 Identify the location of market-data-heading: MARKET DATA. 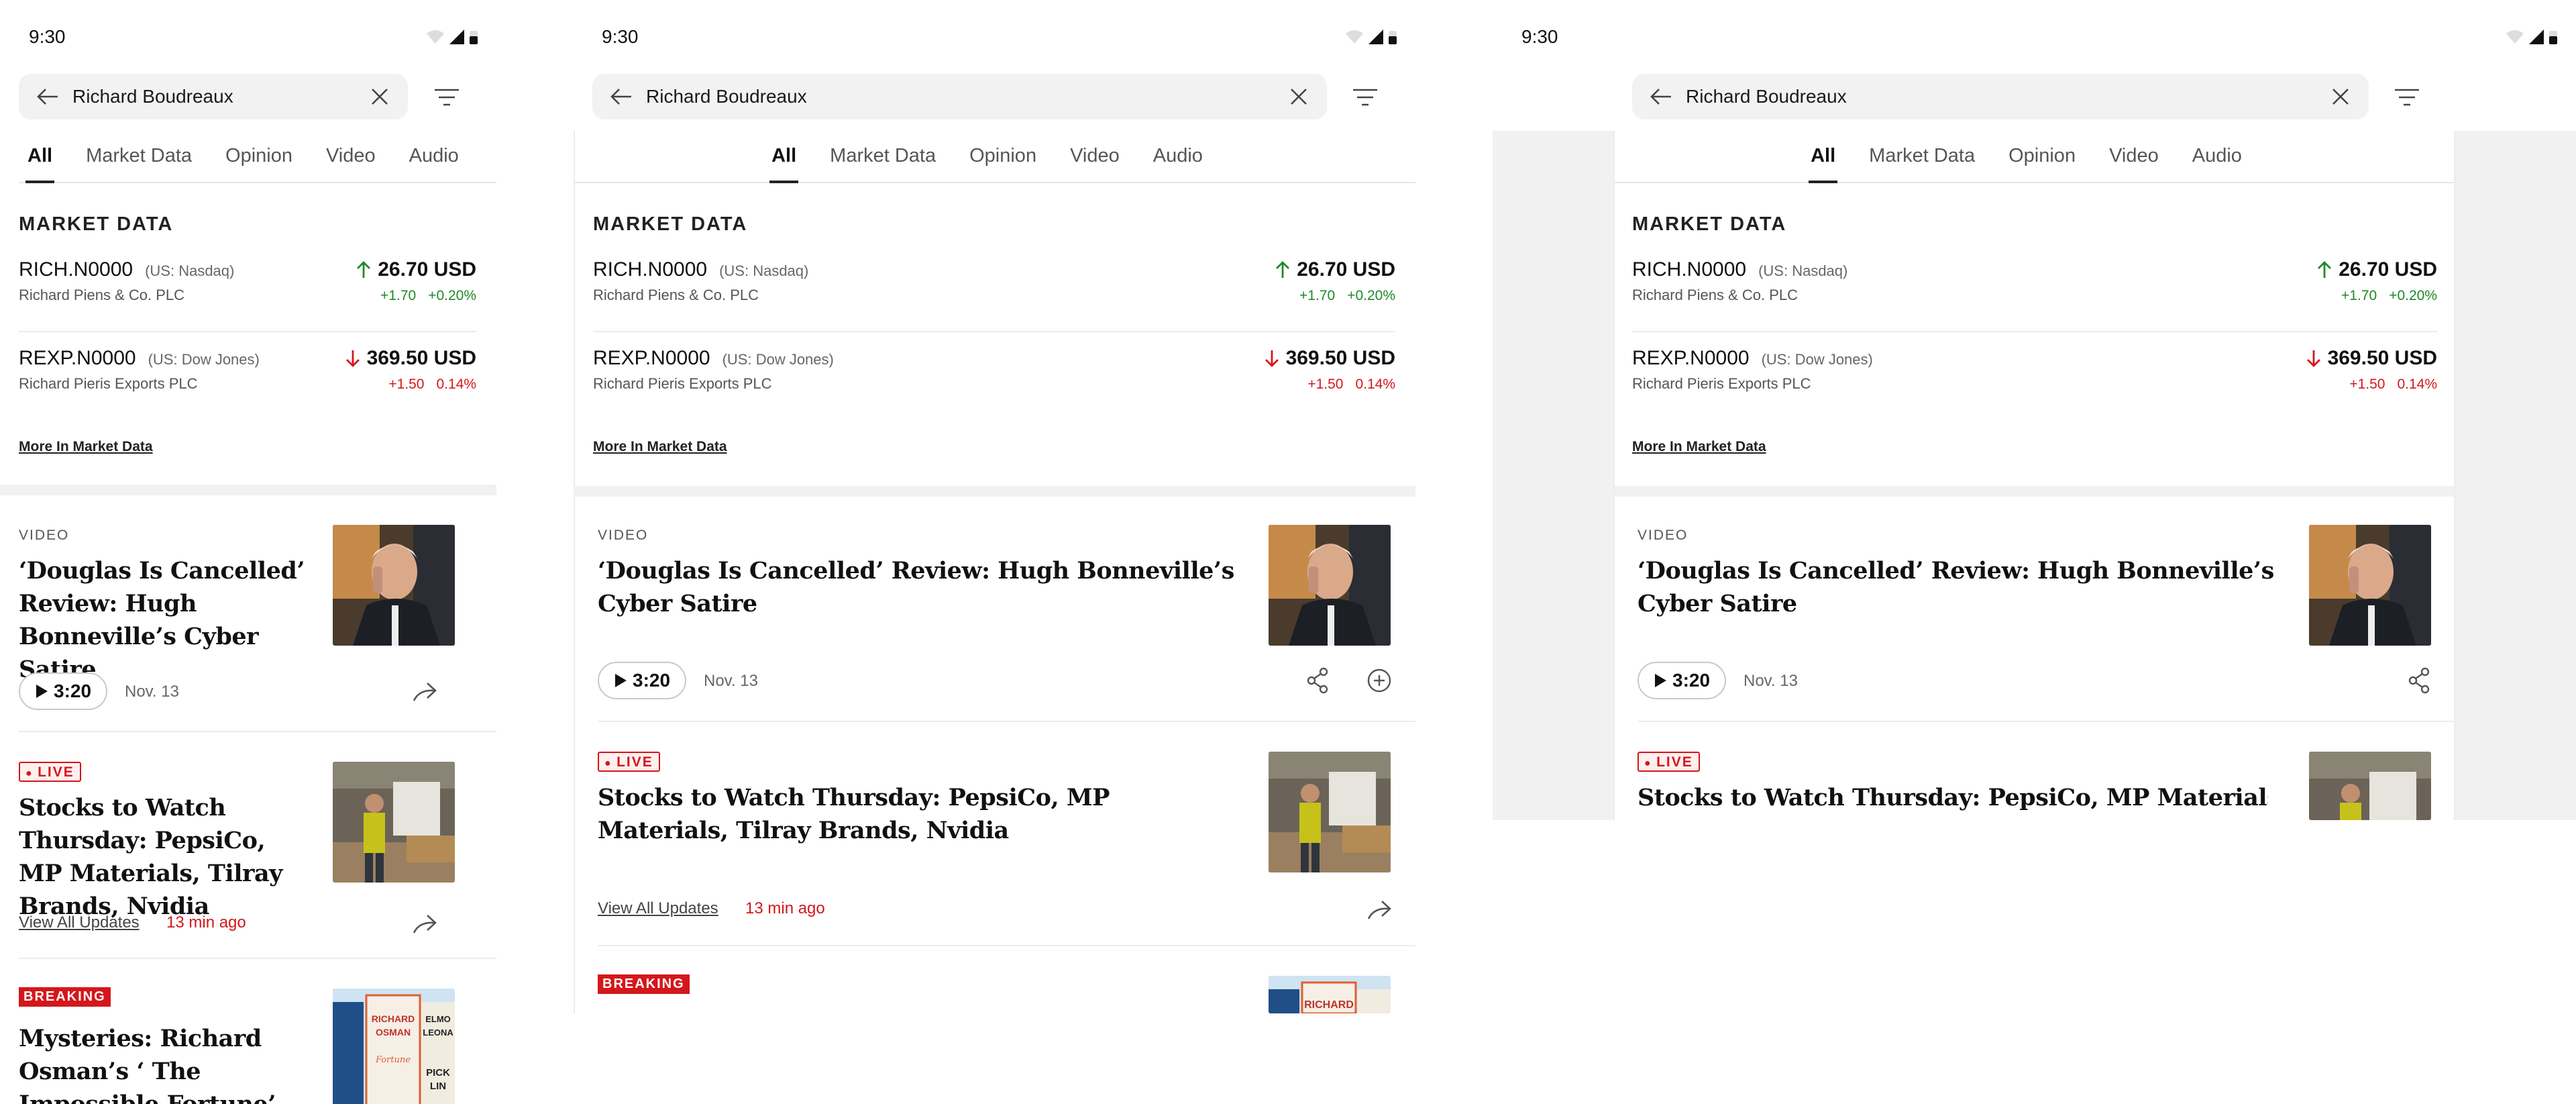
(670, 224).